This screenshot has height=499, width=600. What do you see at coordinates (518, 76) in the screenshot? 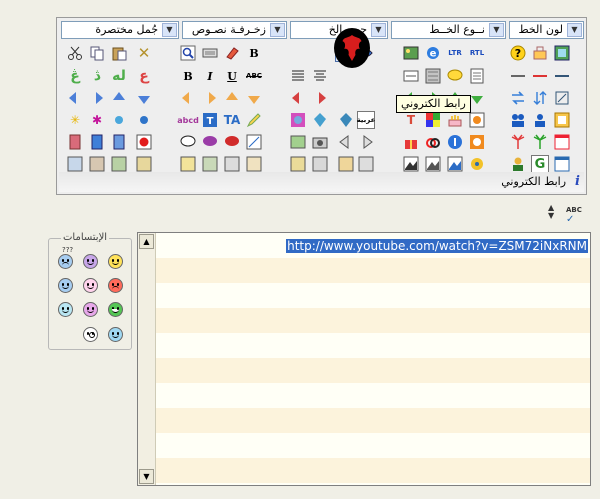
I see `horizontal-rule-icon` at bounding box center [518, 76].